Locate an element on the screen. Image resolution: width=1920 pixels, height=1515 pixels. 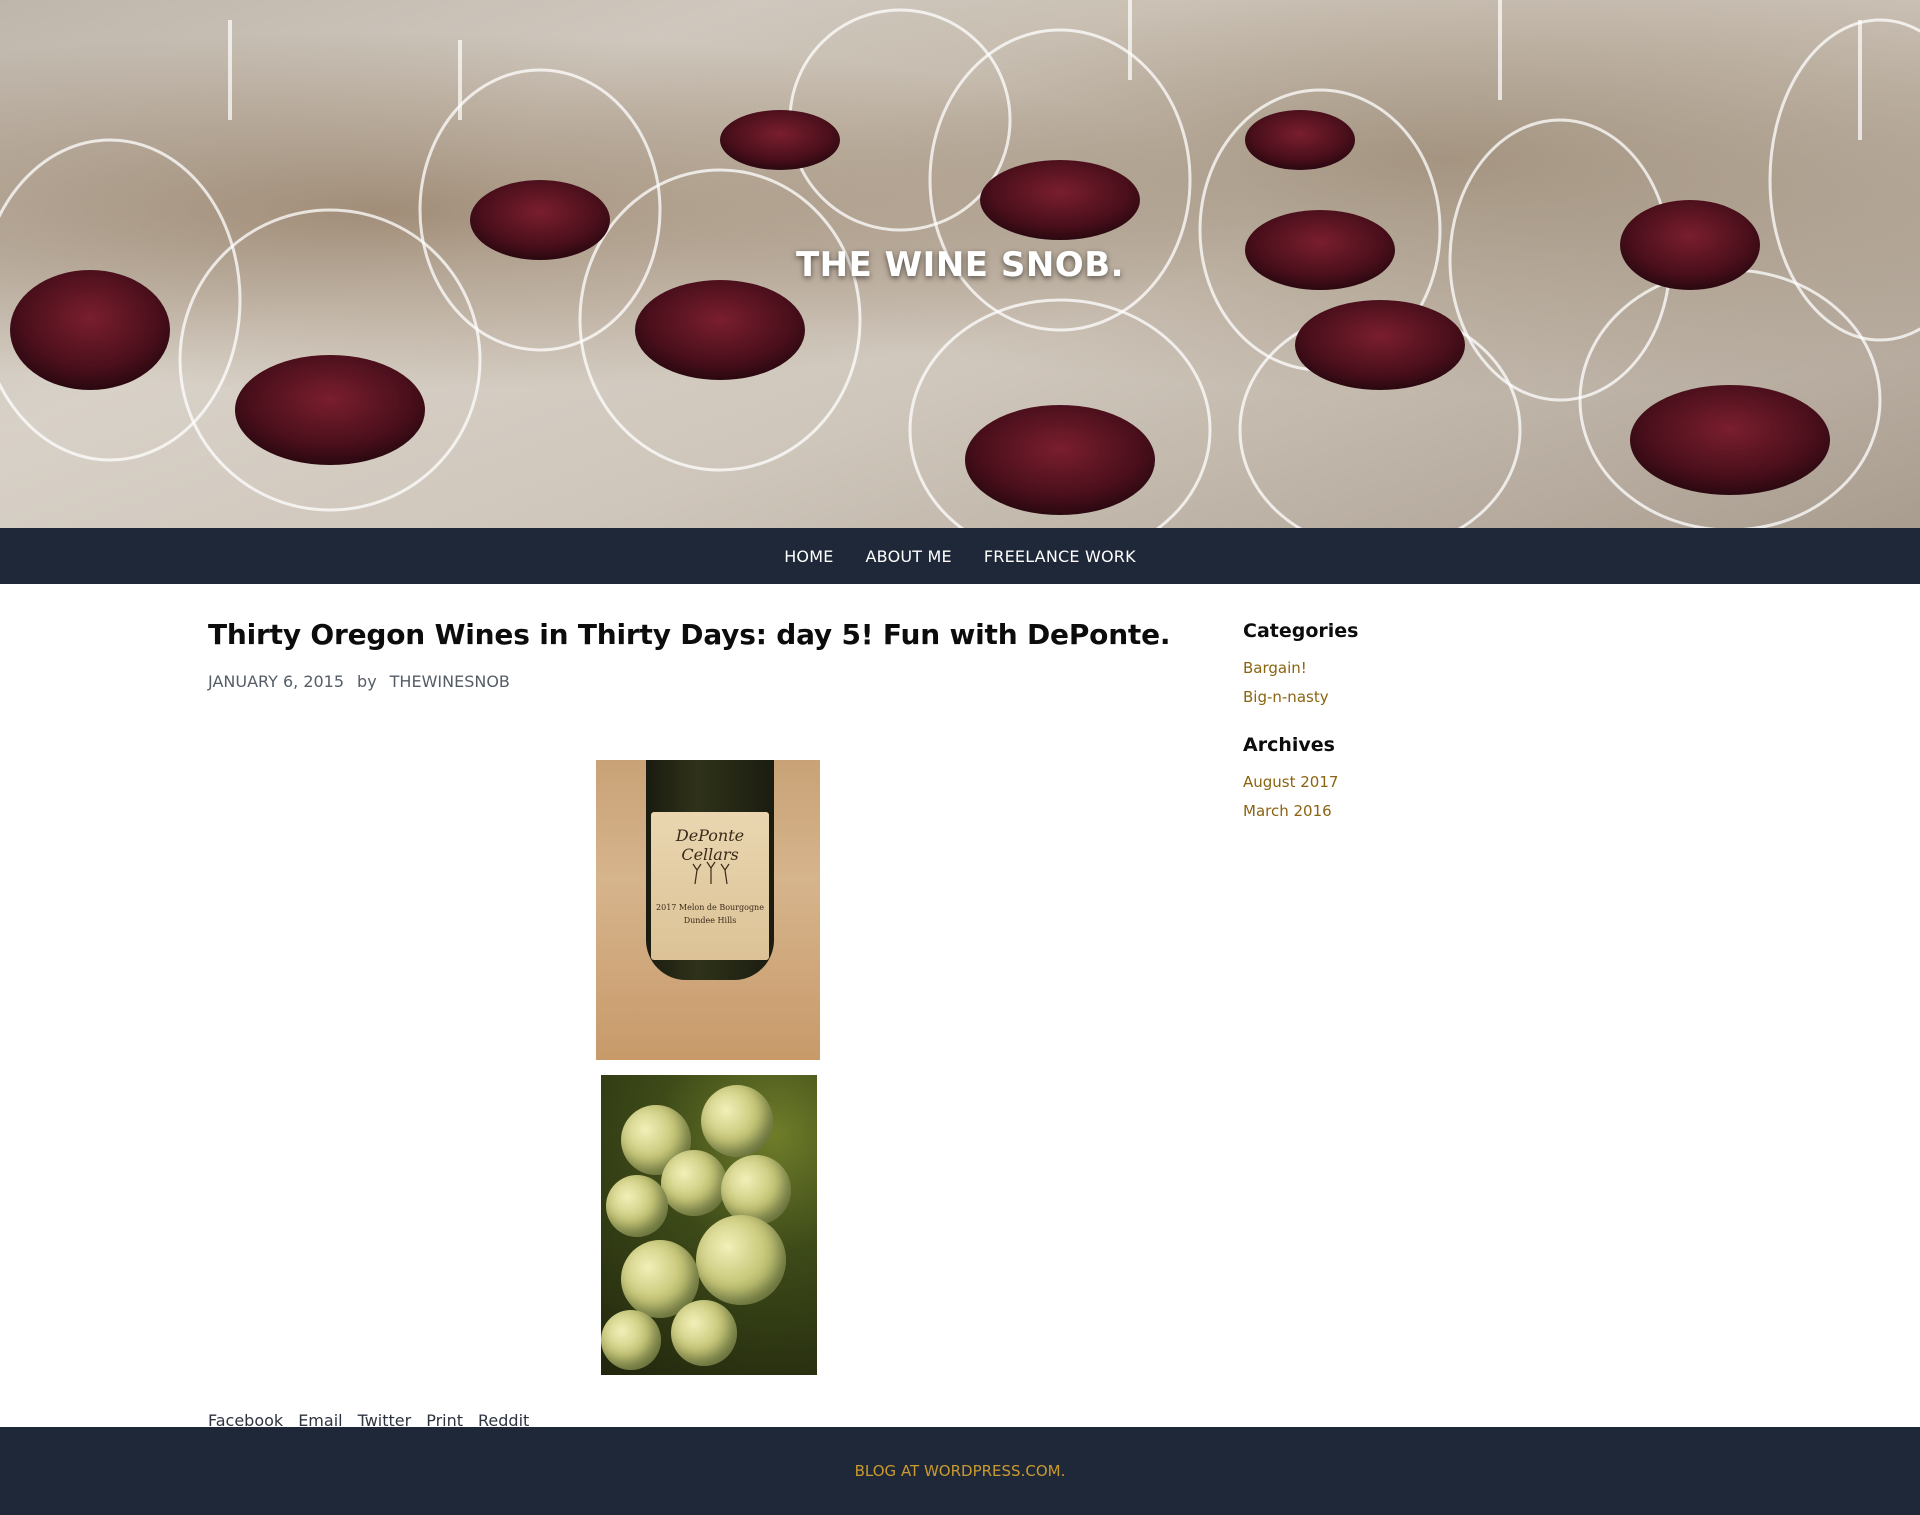
nav-about-me: ABOUT ME is located at coordinates (909, 556).